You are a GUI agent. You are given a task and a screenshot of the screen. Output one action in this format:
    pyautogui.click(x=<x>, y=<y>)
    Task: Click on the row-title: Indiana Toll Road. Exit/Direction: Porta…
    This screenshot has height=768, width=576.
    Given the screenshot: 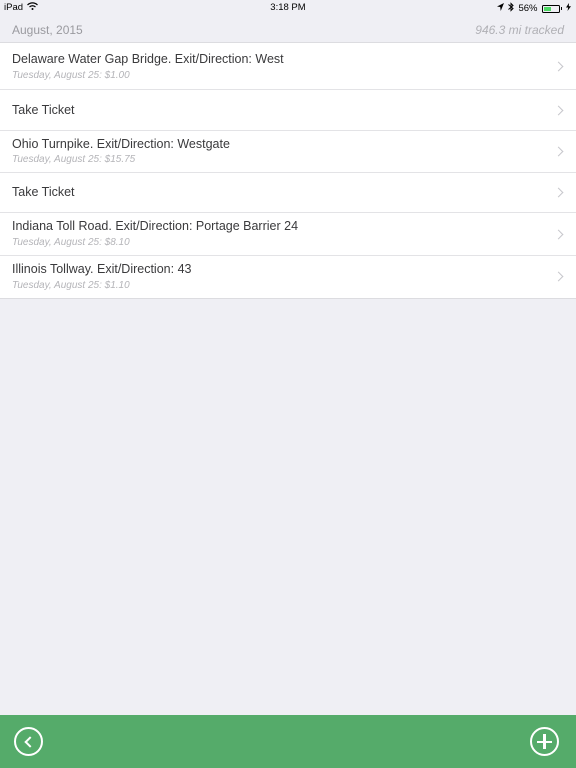 What is the action you would take?
    pyautogui.click(x=155, y=226)
    